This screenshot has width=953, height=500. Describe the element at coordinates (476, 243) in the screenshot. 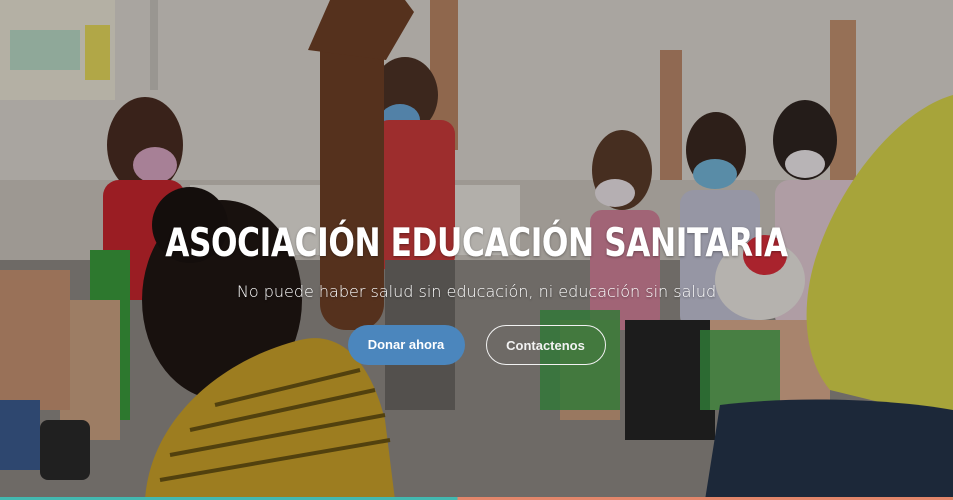

I see `page-title: ASOCIACIÓN EDUCACIÓN SANITARIA` at that location.